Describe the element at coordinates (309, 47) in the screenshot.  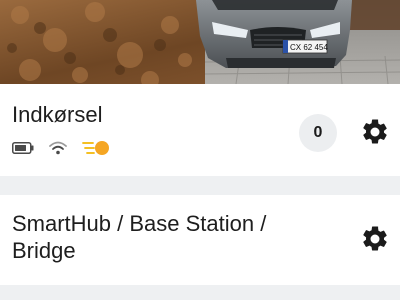
I see `license-plate-text: CX 62 454` at that location.